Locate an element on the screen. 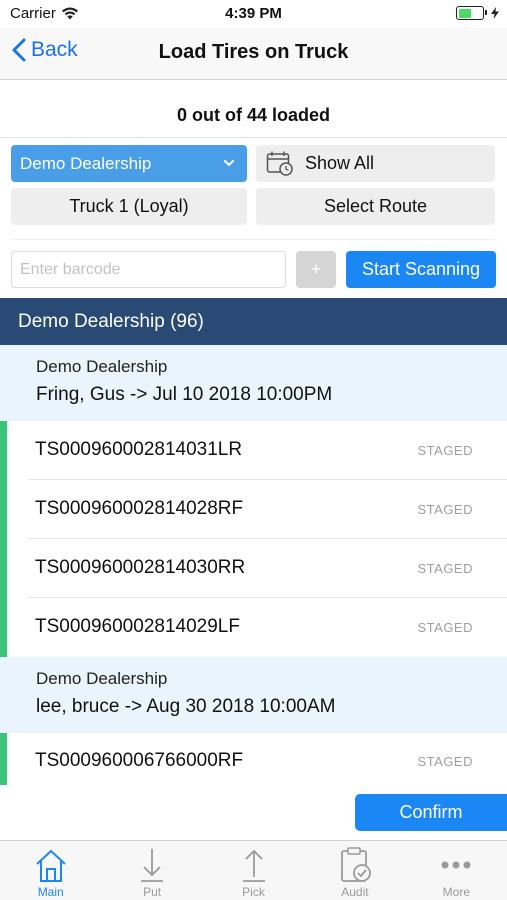 This screenshot has height=900, width=507. back-label: Back is located at coordinates (54, 49).